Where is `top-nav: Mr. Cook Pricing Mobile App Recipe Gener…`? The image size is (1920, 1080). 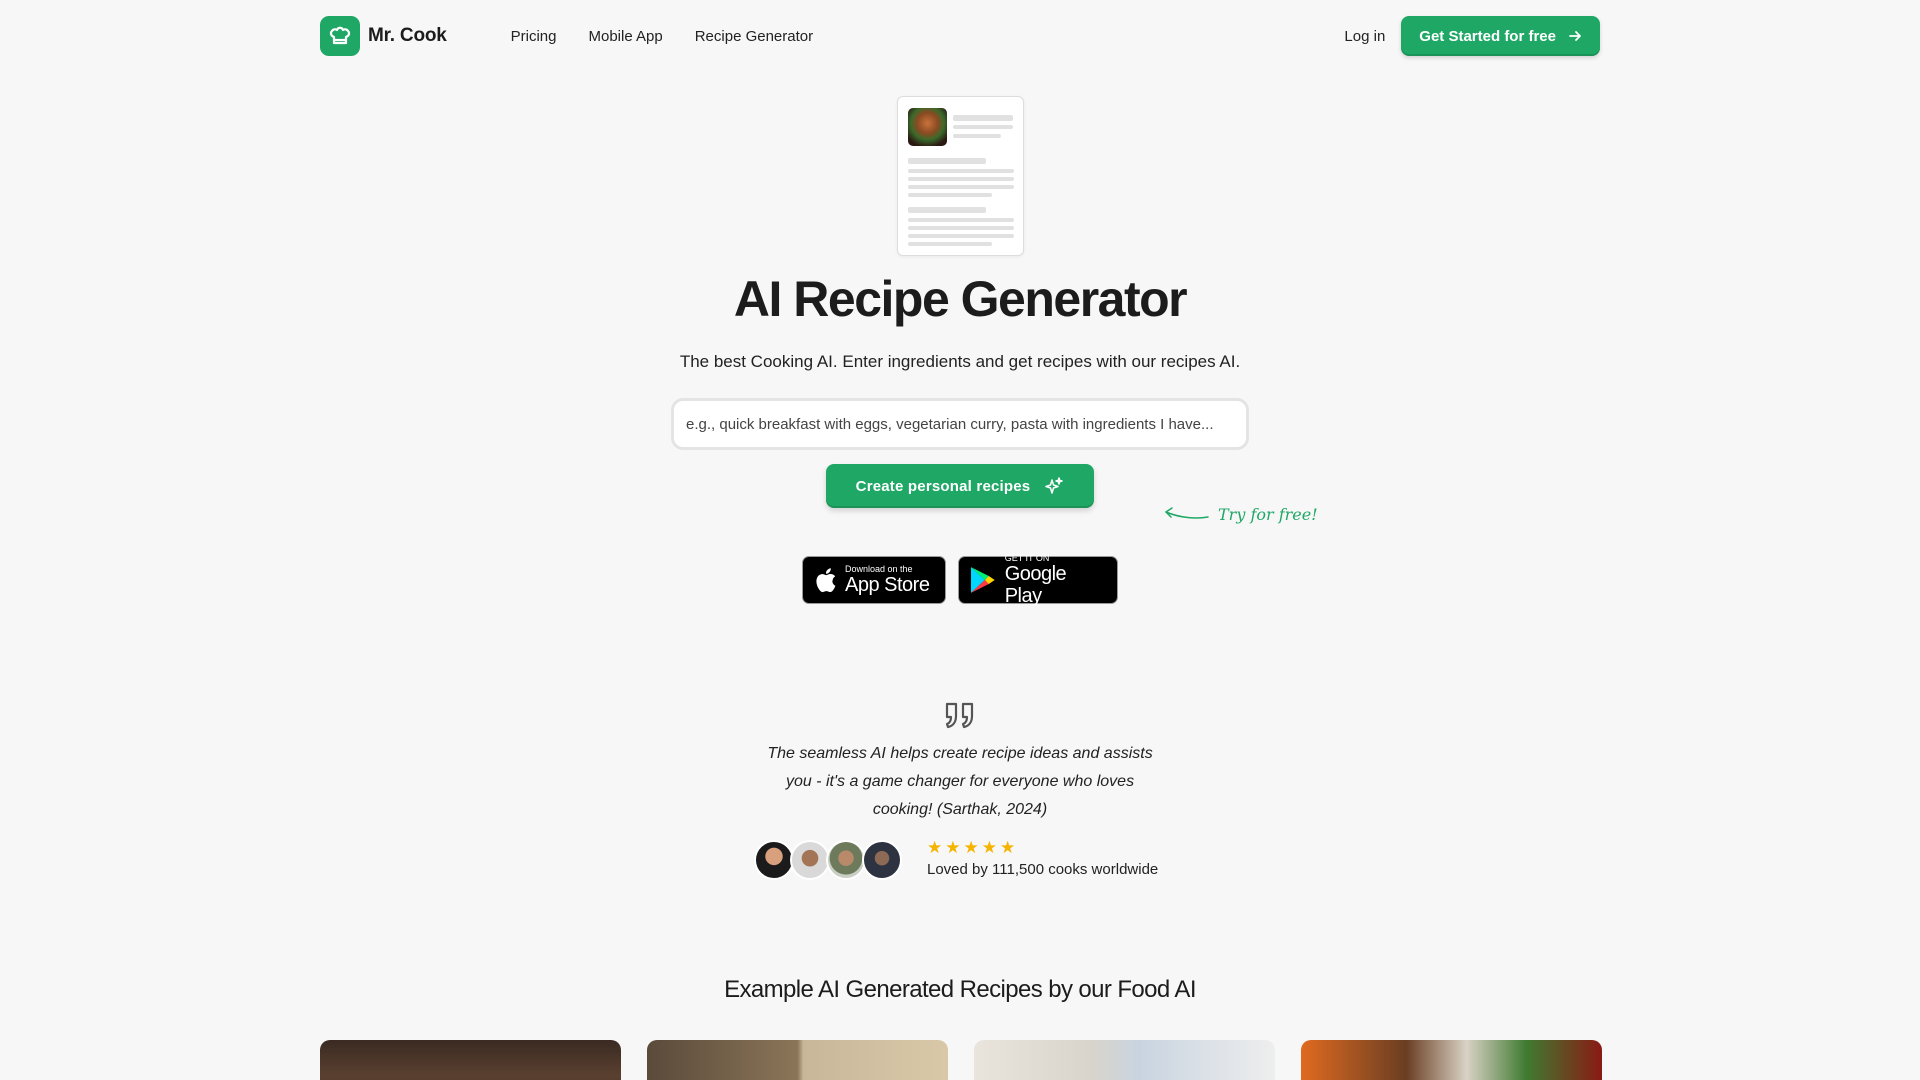
top-nav: Mr. Cook Pricing Mobile App Recipe Gener… is located at coordinates (960, 36).